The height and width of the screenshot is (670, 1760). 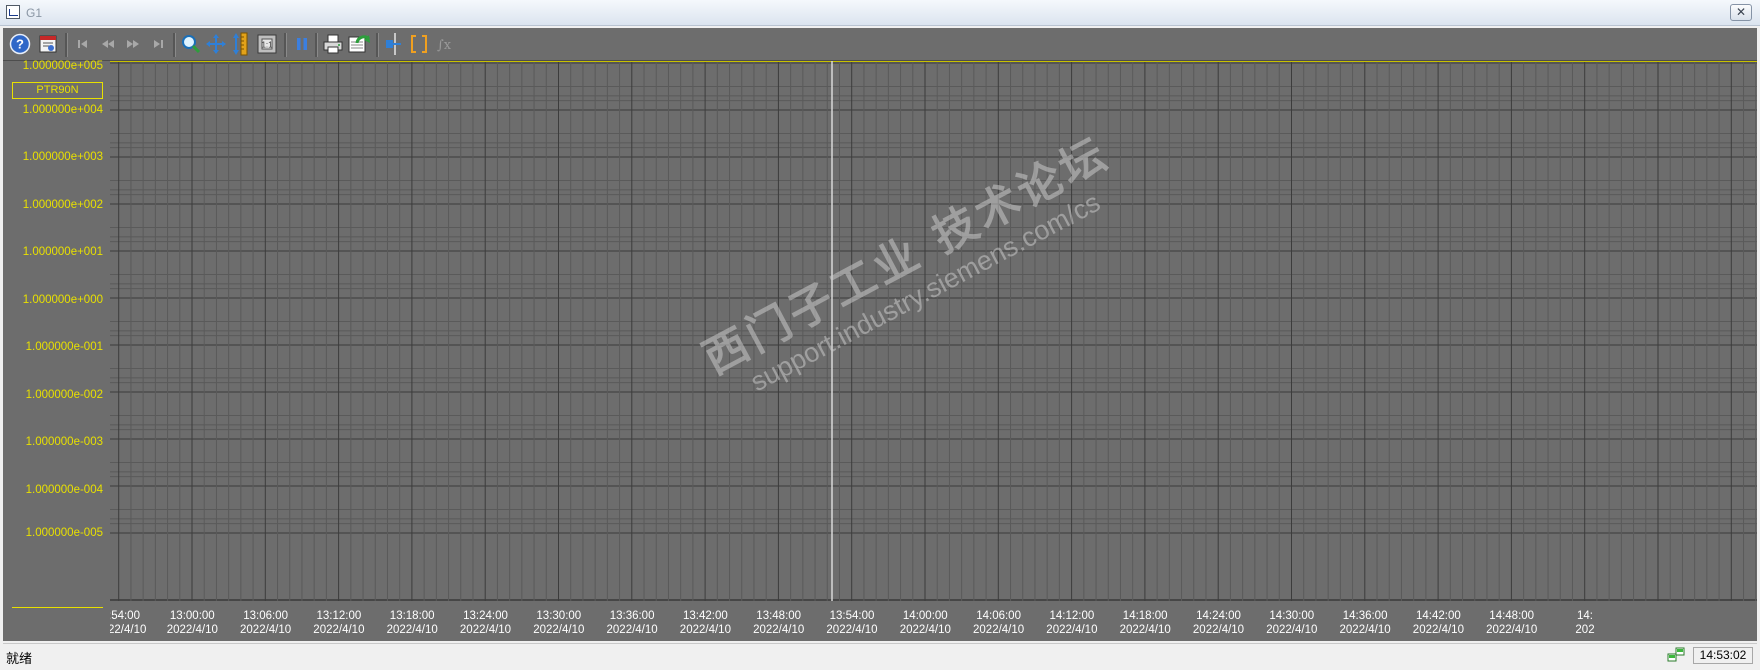 What do you see at coordinates (1071, 623) in the screenshot?
I see `x-tick-label: 14:12:00 2022/4/10` at bounding box center [1071, 623].